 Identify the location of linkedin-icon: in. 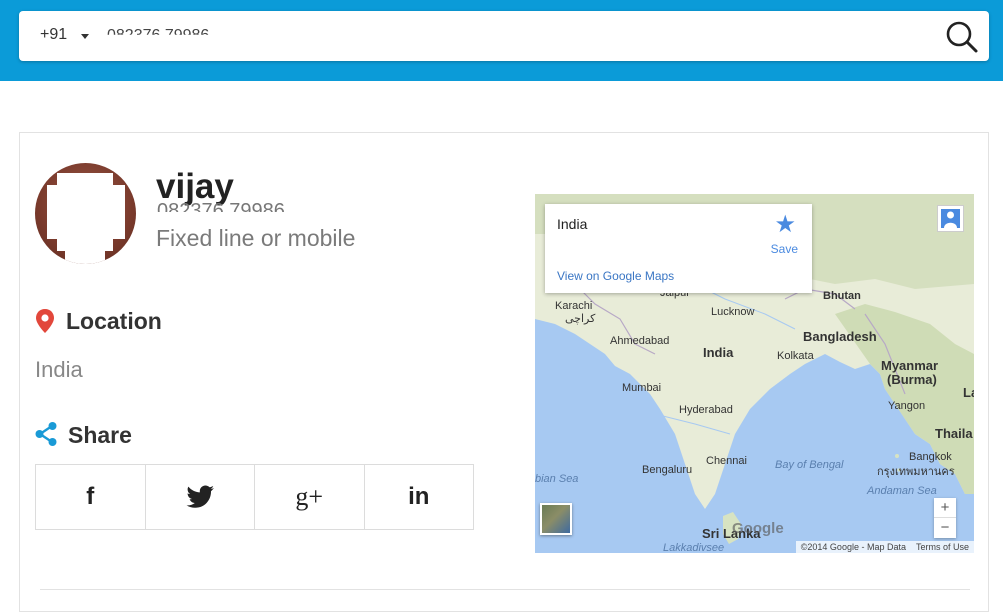
(419, 496).